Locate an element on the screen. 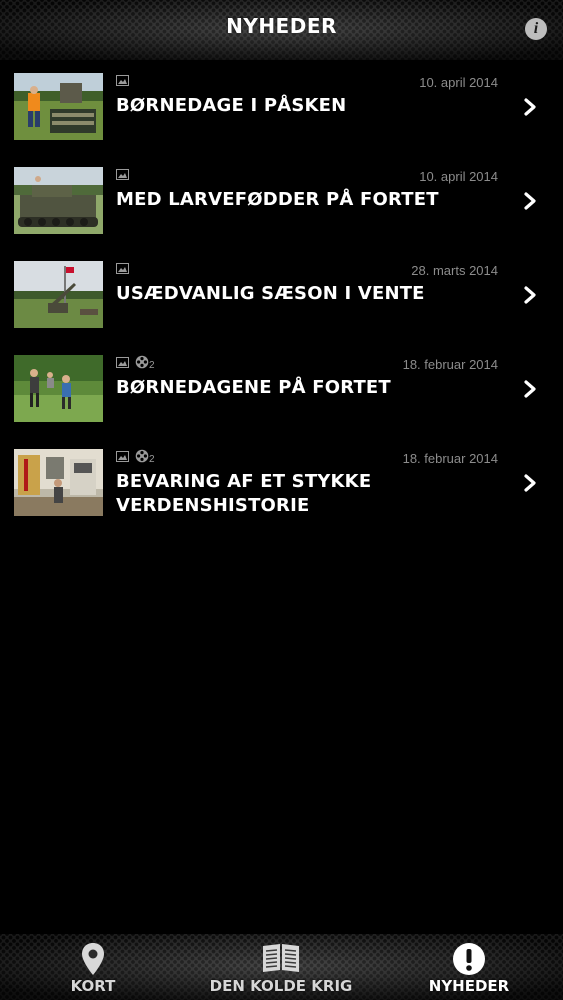 The height and width of the screenshot is (1000, 563). page-title: NYHEDER is located at coordinates (281, 26).